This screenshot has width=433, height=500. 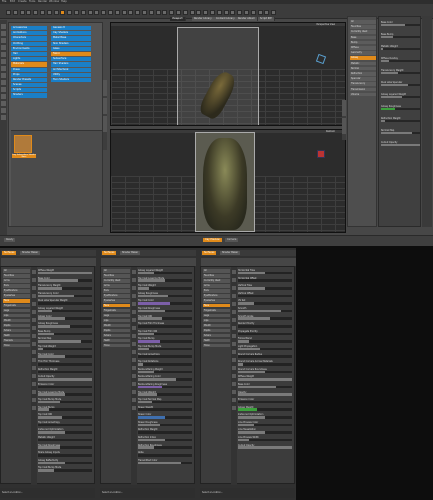 I want to click on status-camera: Camera, so click(x=232, y=240).